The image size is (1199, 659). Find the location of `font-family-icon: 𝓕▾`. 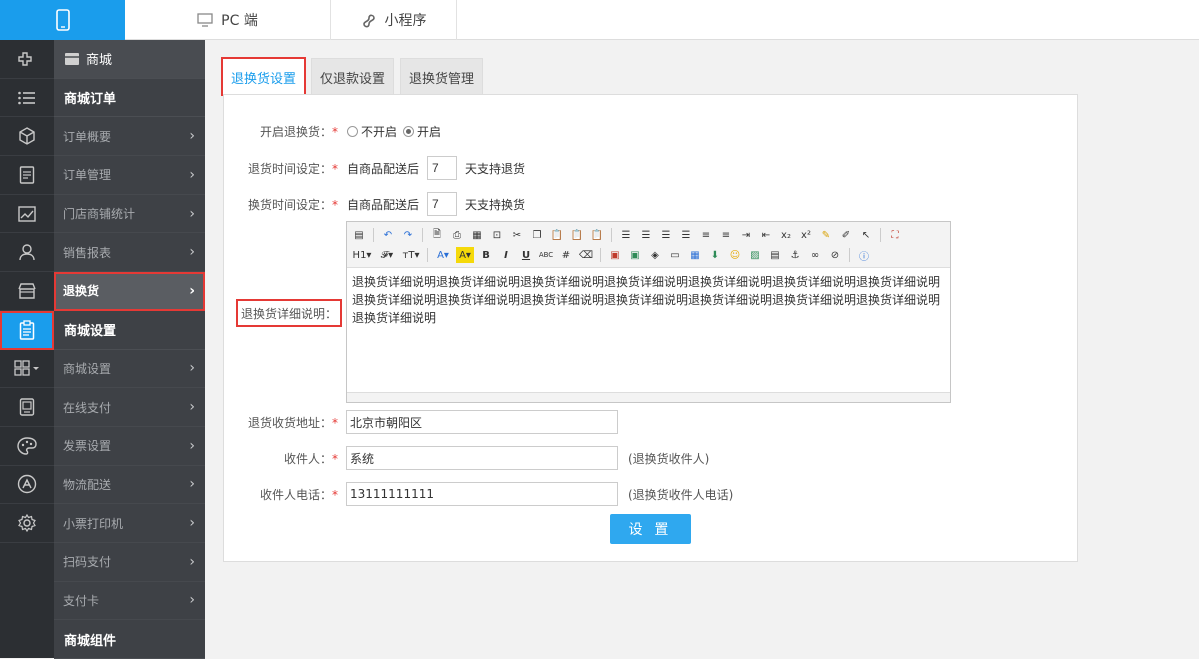

font-family-icon: 𝓕▾ is located at coordinates (387, 255).